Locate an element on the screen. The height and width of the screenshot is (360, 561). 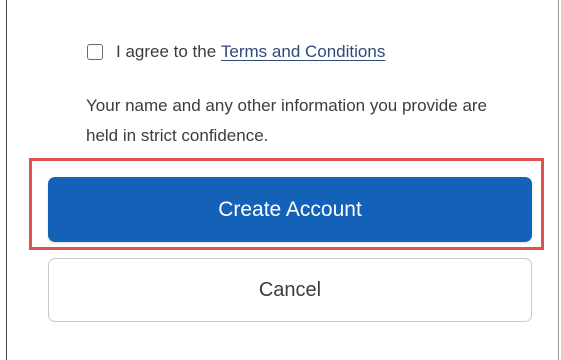
terms-checkbox is located at coordinates (95, 52).